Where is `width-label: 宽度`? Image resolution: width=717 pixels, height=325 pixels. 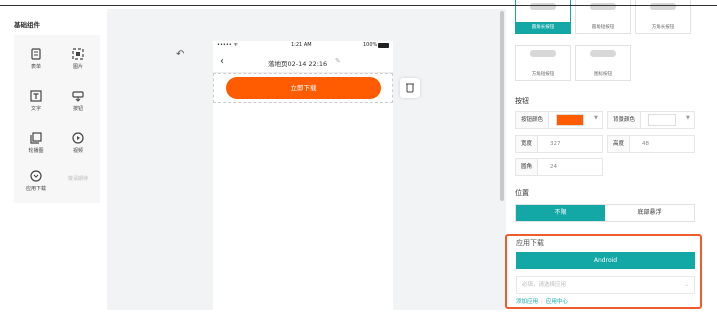
width-label: 宽度 is located at coordinates (527, 144).